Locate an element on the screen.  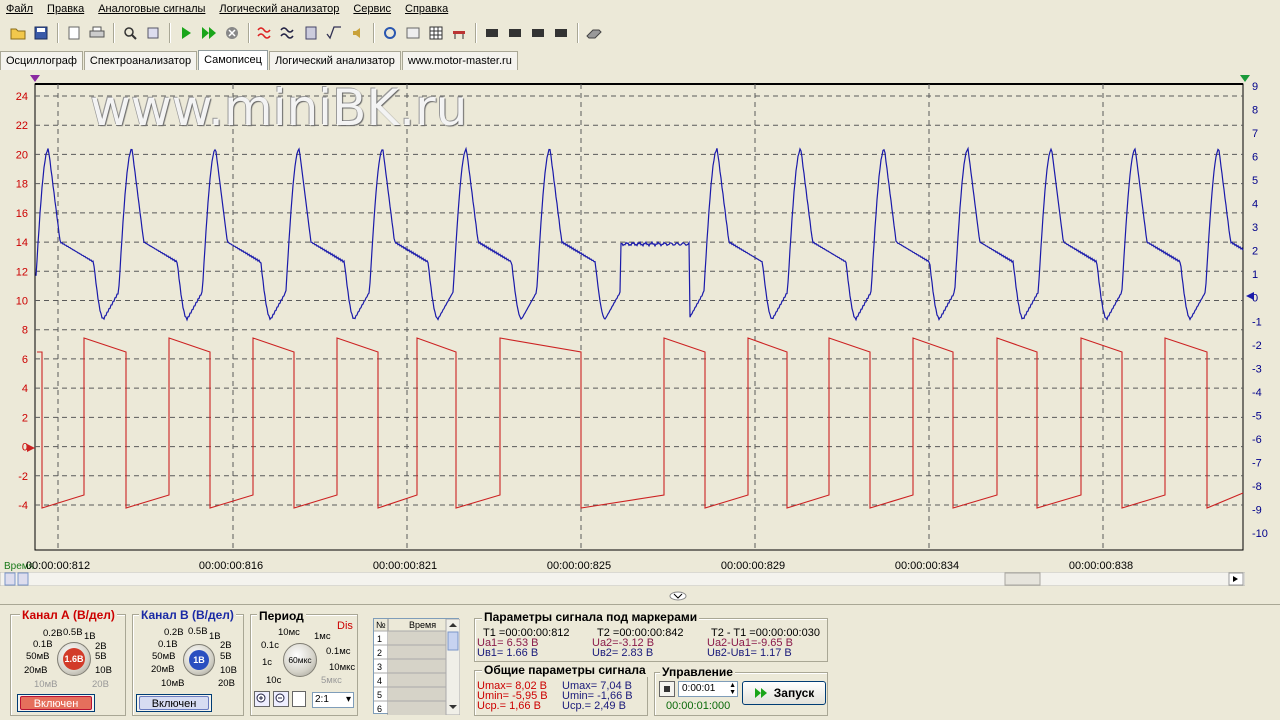
sqrt-icon is located at coordinates (334, 33).